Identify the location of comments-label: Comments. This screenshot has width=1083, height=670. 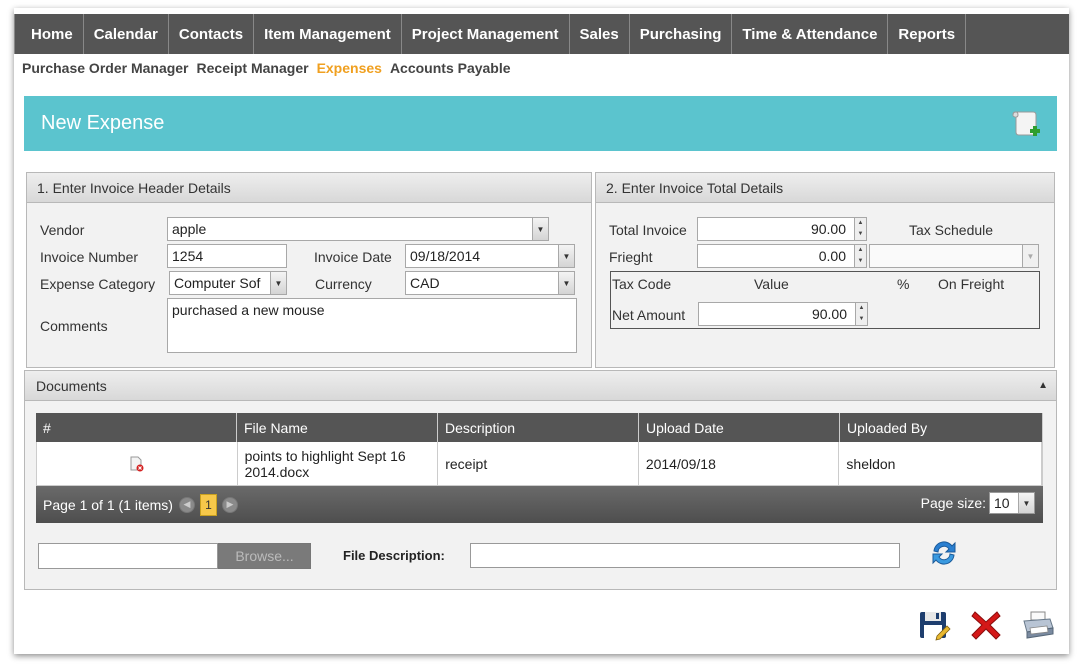
(74, 326).